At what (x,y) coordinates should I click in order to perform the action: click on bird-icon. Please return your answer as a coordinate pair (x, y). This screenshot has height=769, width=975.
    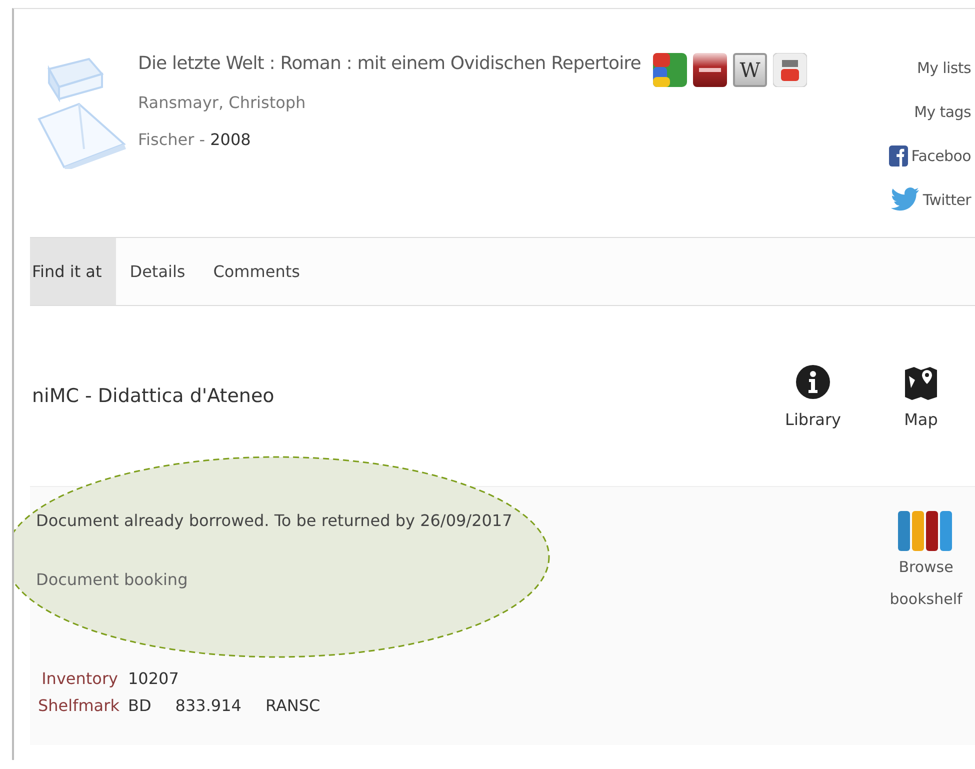
    Looking at the image, I should click on (905, 200).